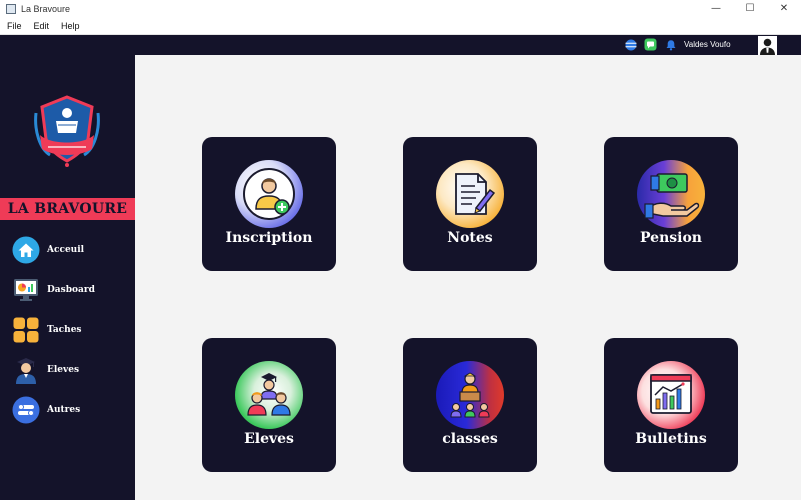 The image size is (801, 500). What do you see at coordinates (470, 238) in the screenshot?
I see `card-label: Notes` at bounding box center [470, 238].